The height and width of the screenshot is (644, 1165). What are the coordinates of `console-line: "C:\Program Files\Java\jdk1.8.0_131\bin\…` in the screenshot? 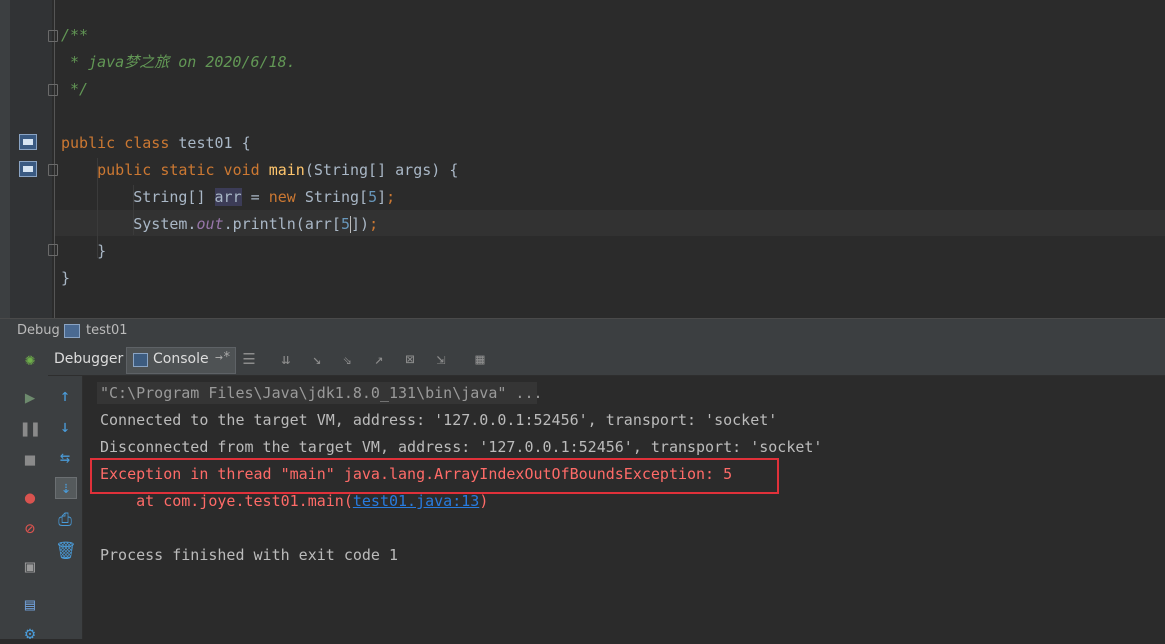 It's located at (321, 393).